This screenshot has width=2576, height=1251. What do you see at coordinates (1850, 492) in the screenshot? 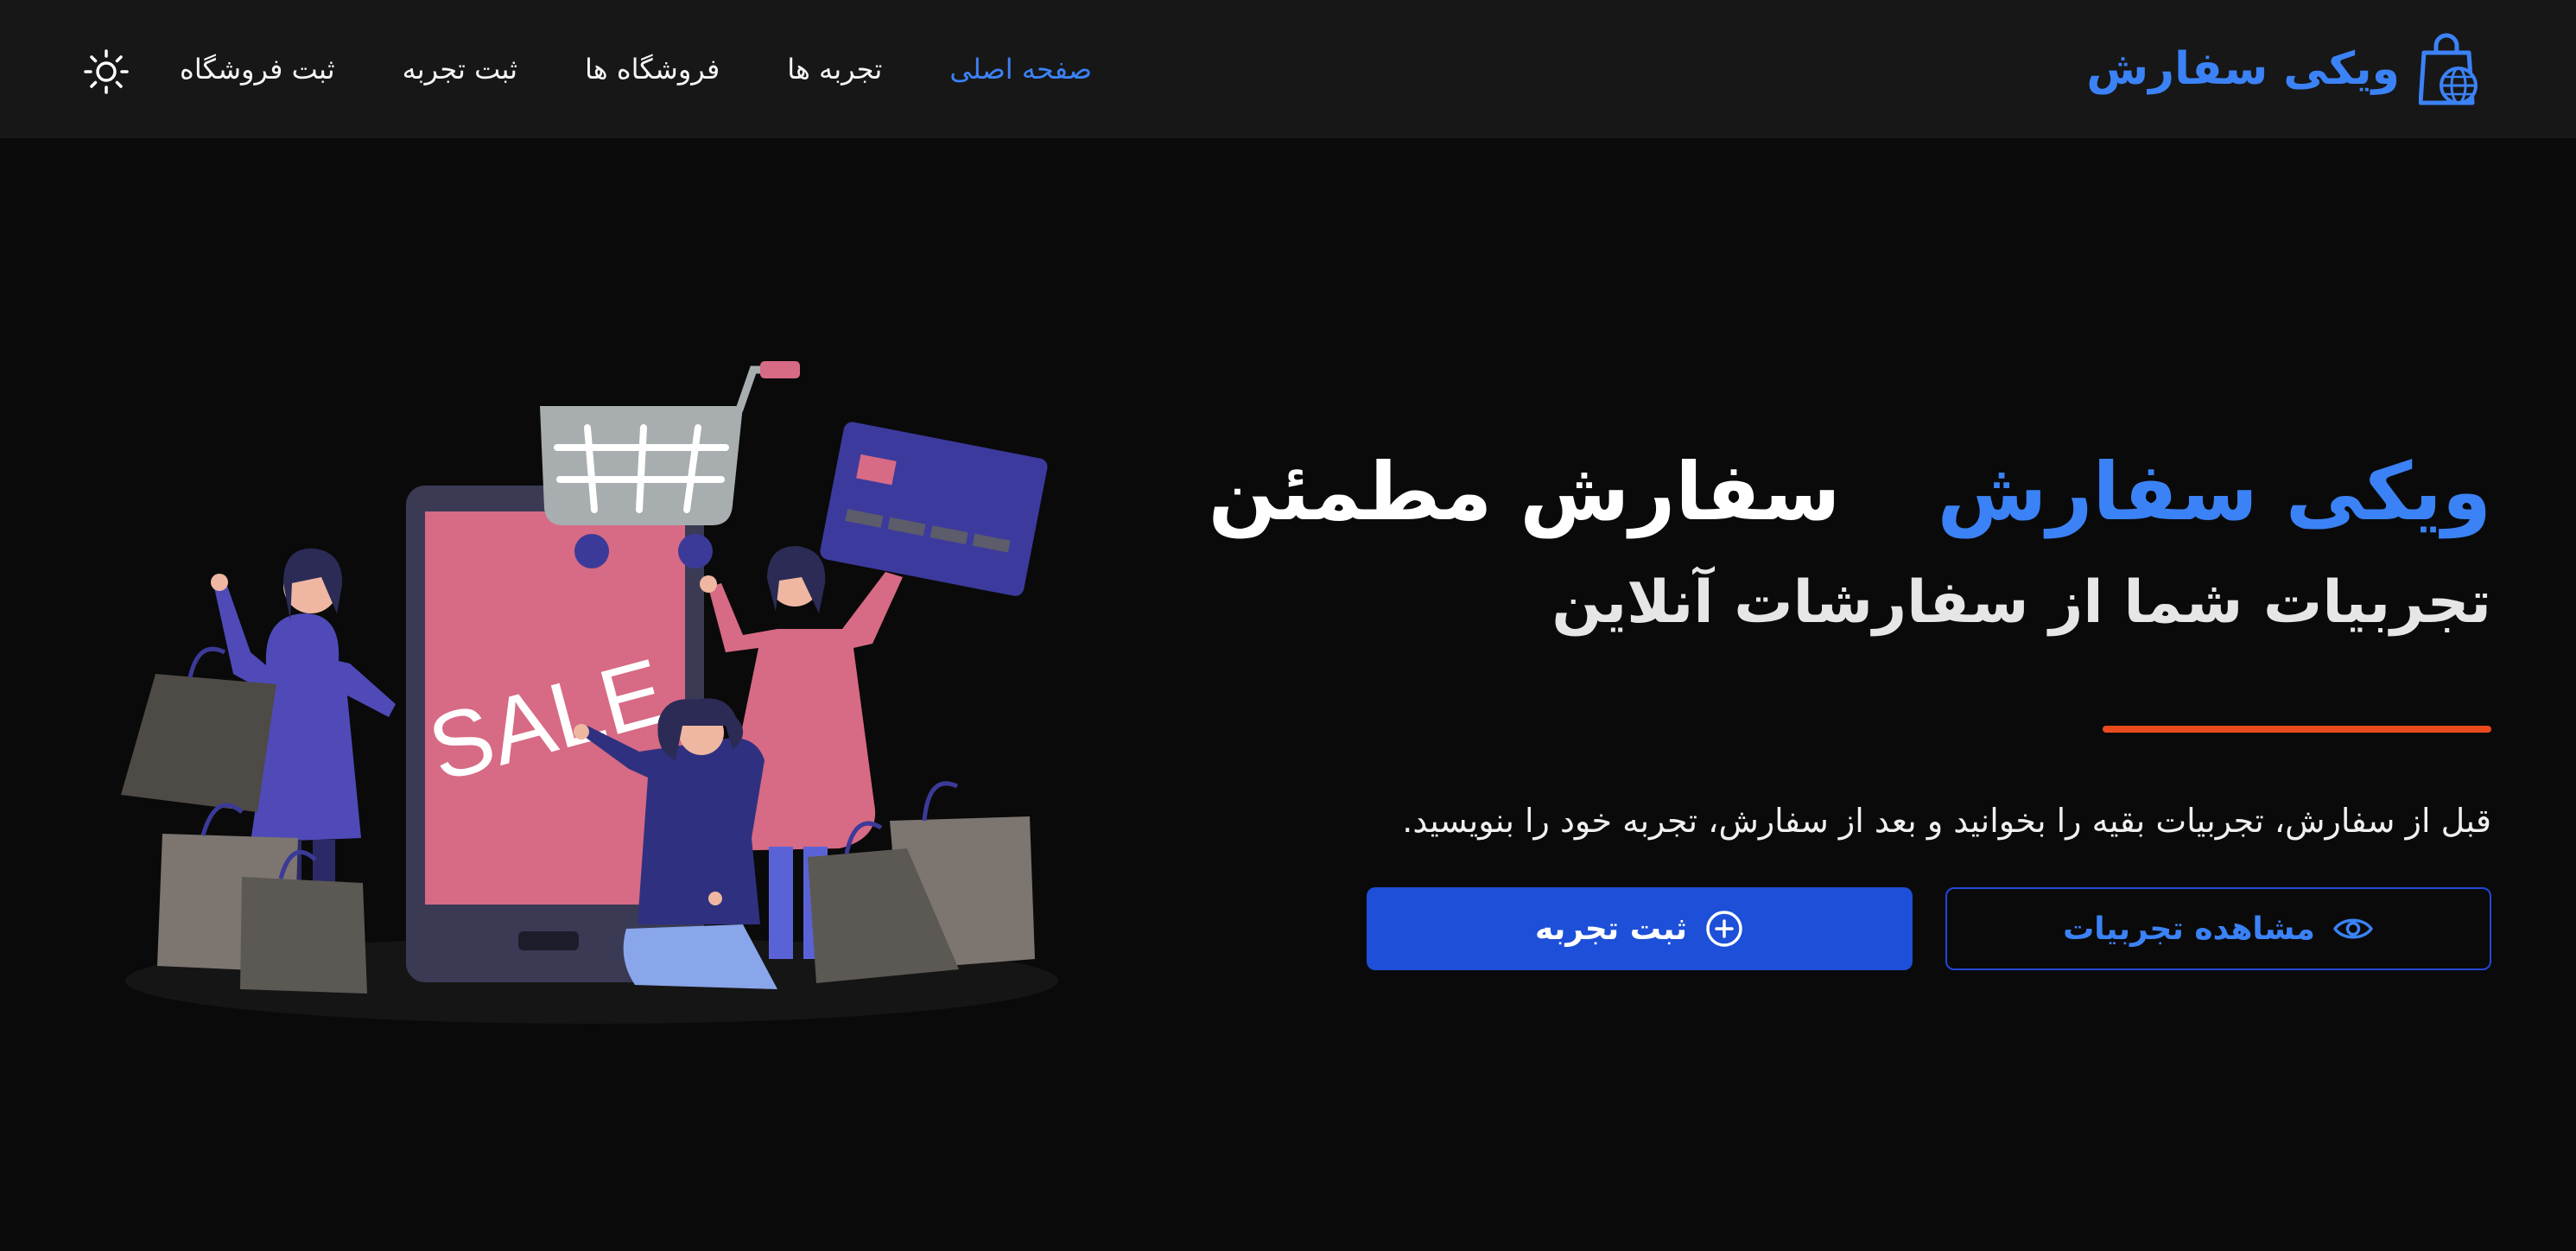
I see `hero-title: ویکی سفارش سفارش مطمئن` at bounding box center [1850, 492].